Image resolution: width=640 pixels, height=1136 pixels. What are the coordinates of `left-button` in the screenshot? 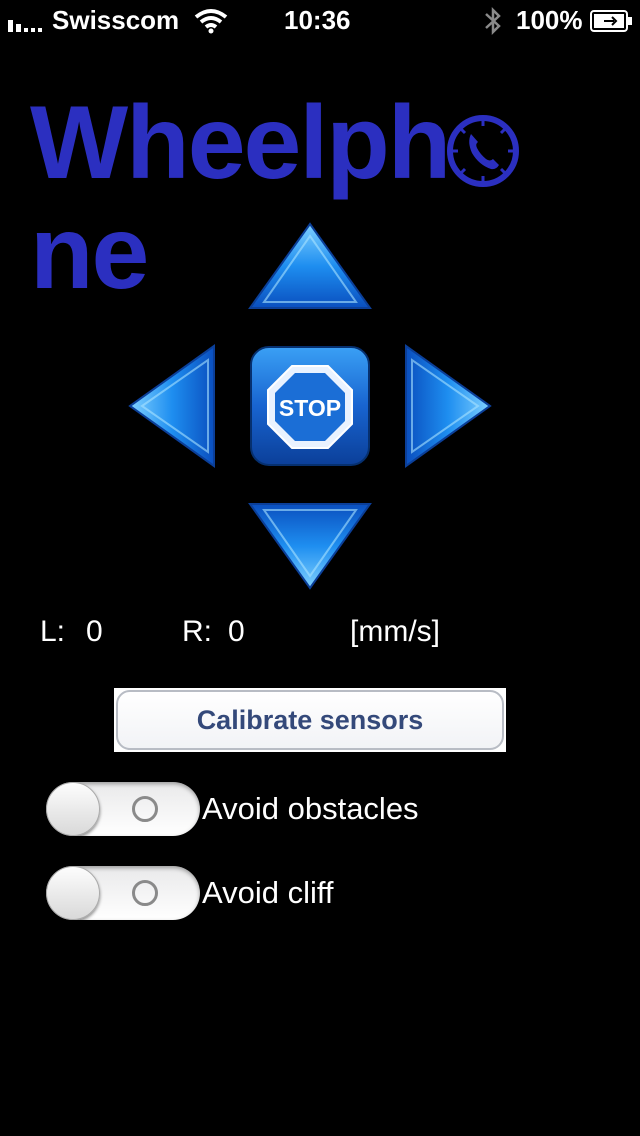 It's located at (173, 406).